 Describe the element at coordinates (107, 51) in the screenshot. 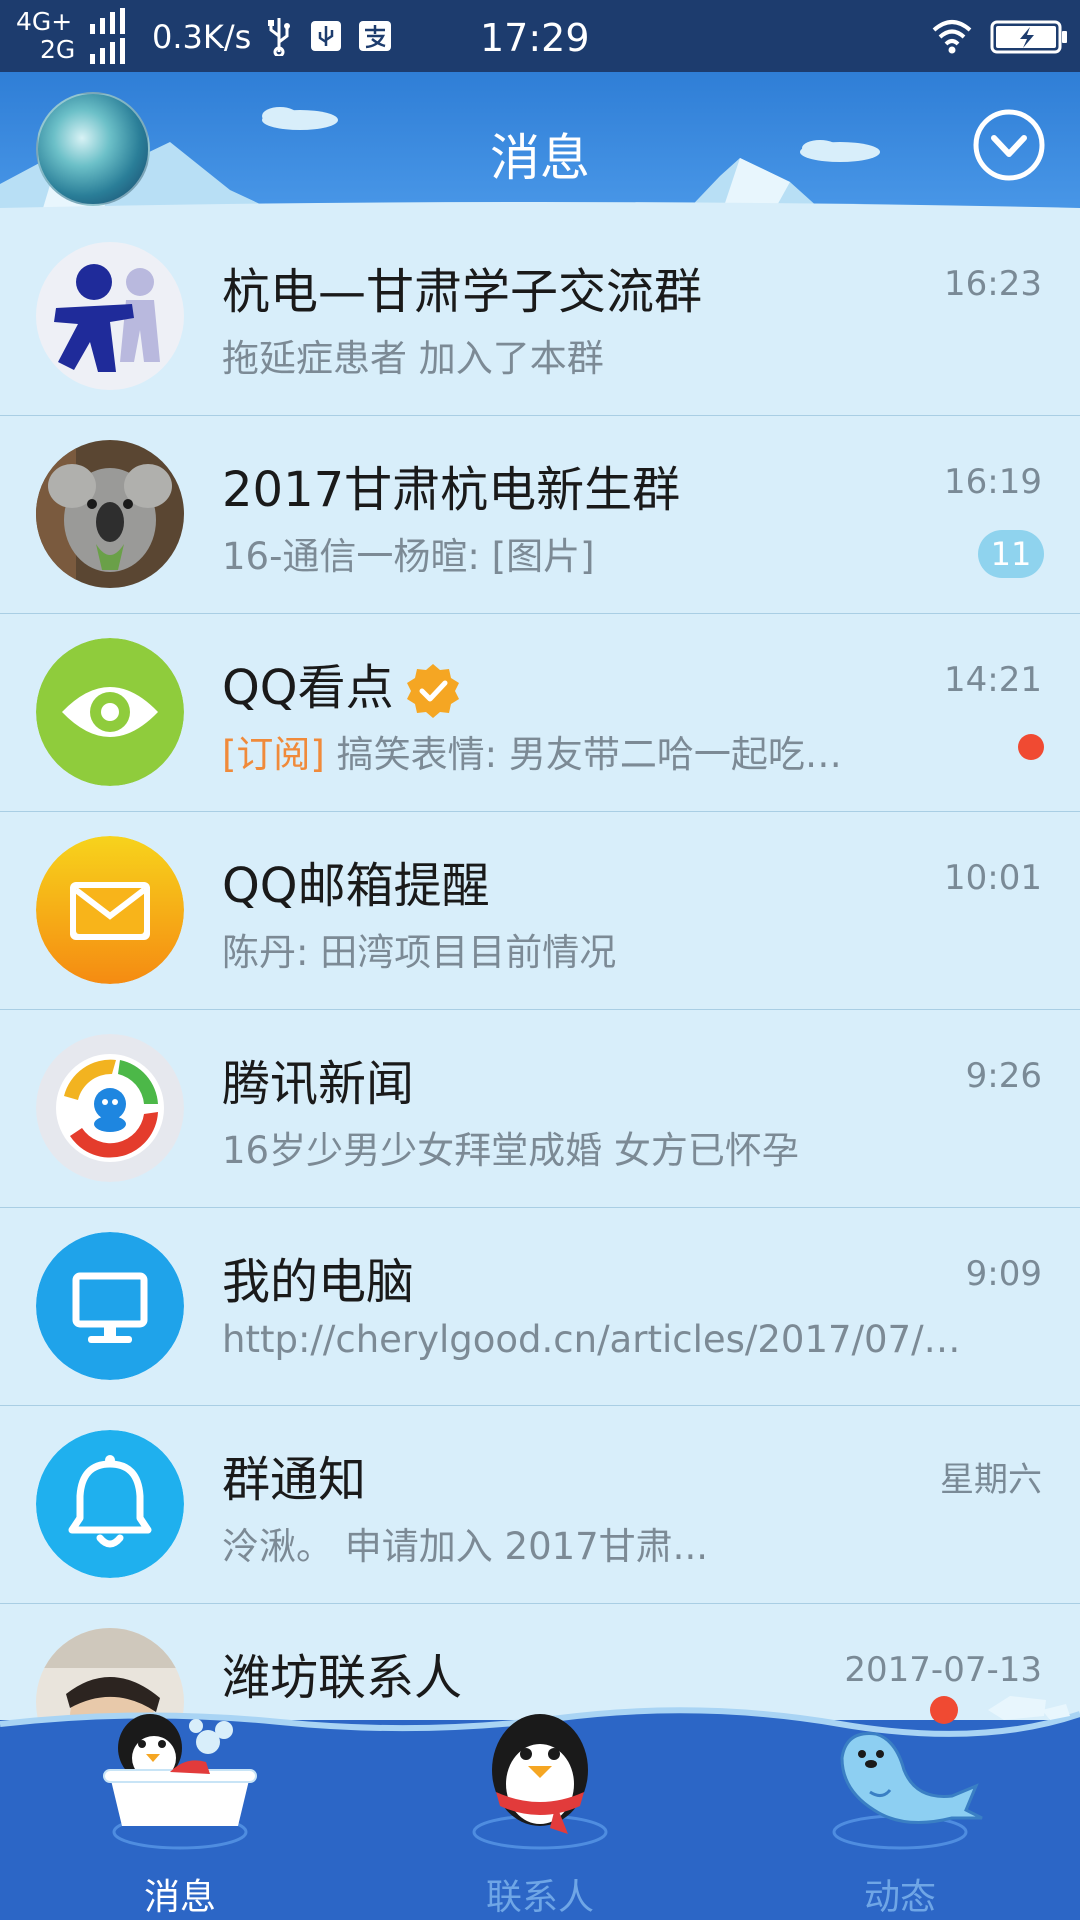

I see `signal-strength-2-icon` at that location.